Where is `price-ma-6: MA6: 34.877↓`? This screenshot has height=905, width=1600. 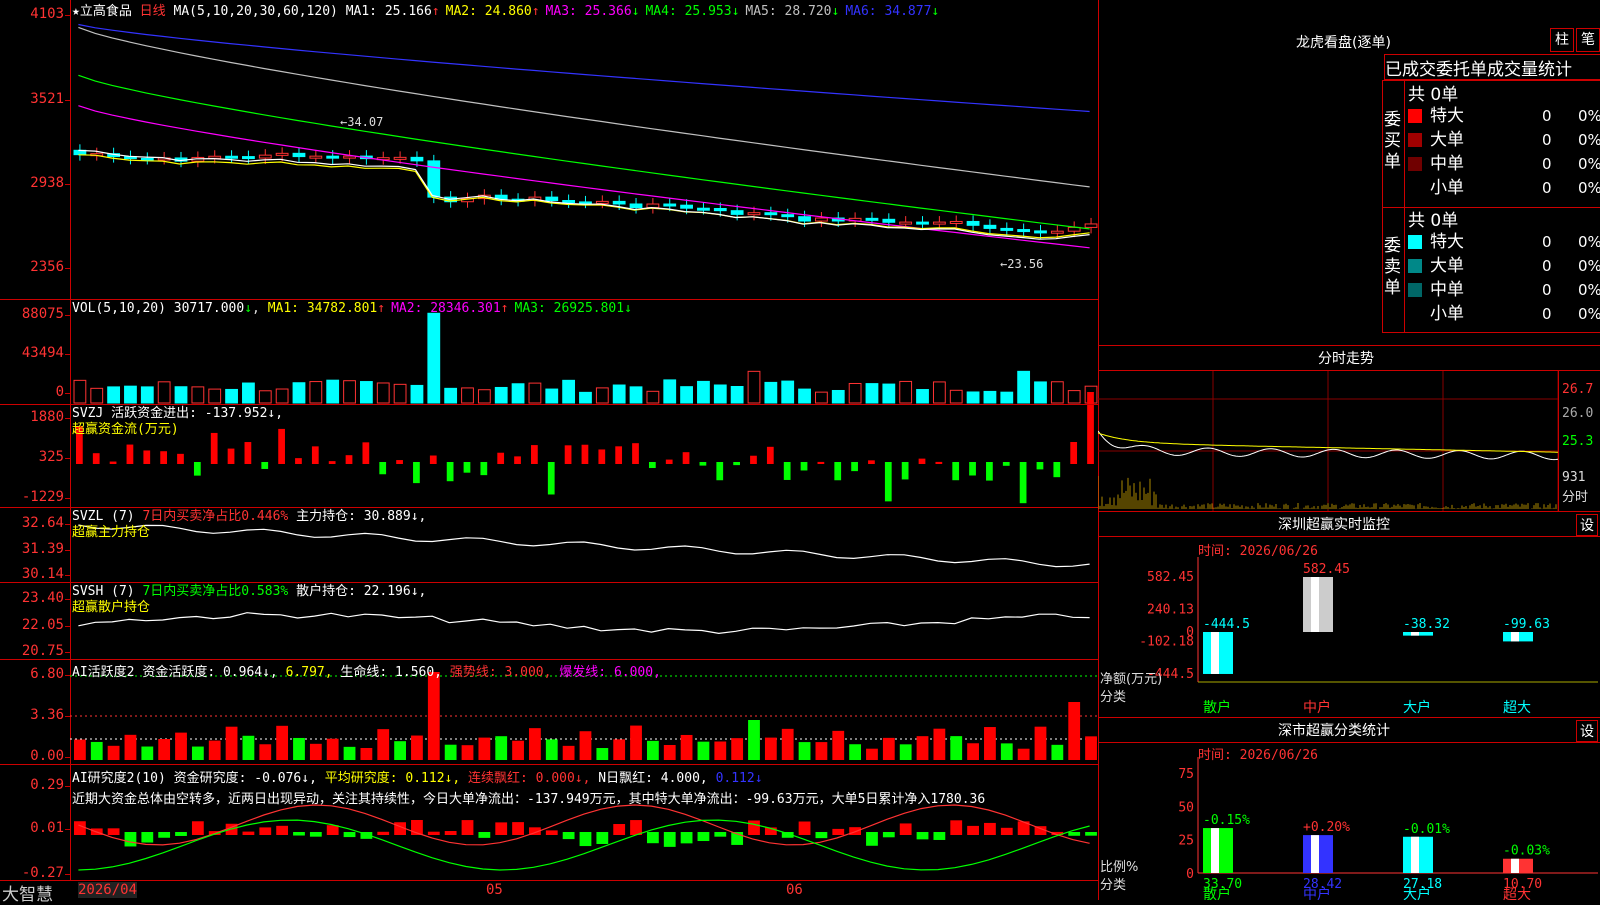 price-ma-6: MA6: 34.877↓ is located at coordinates (892, 11).